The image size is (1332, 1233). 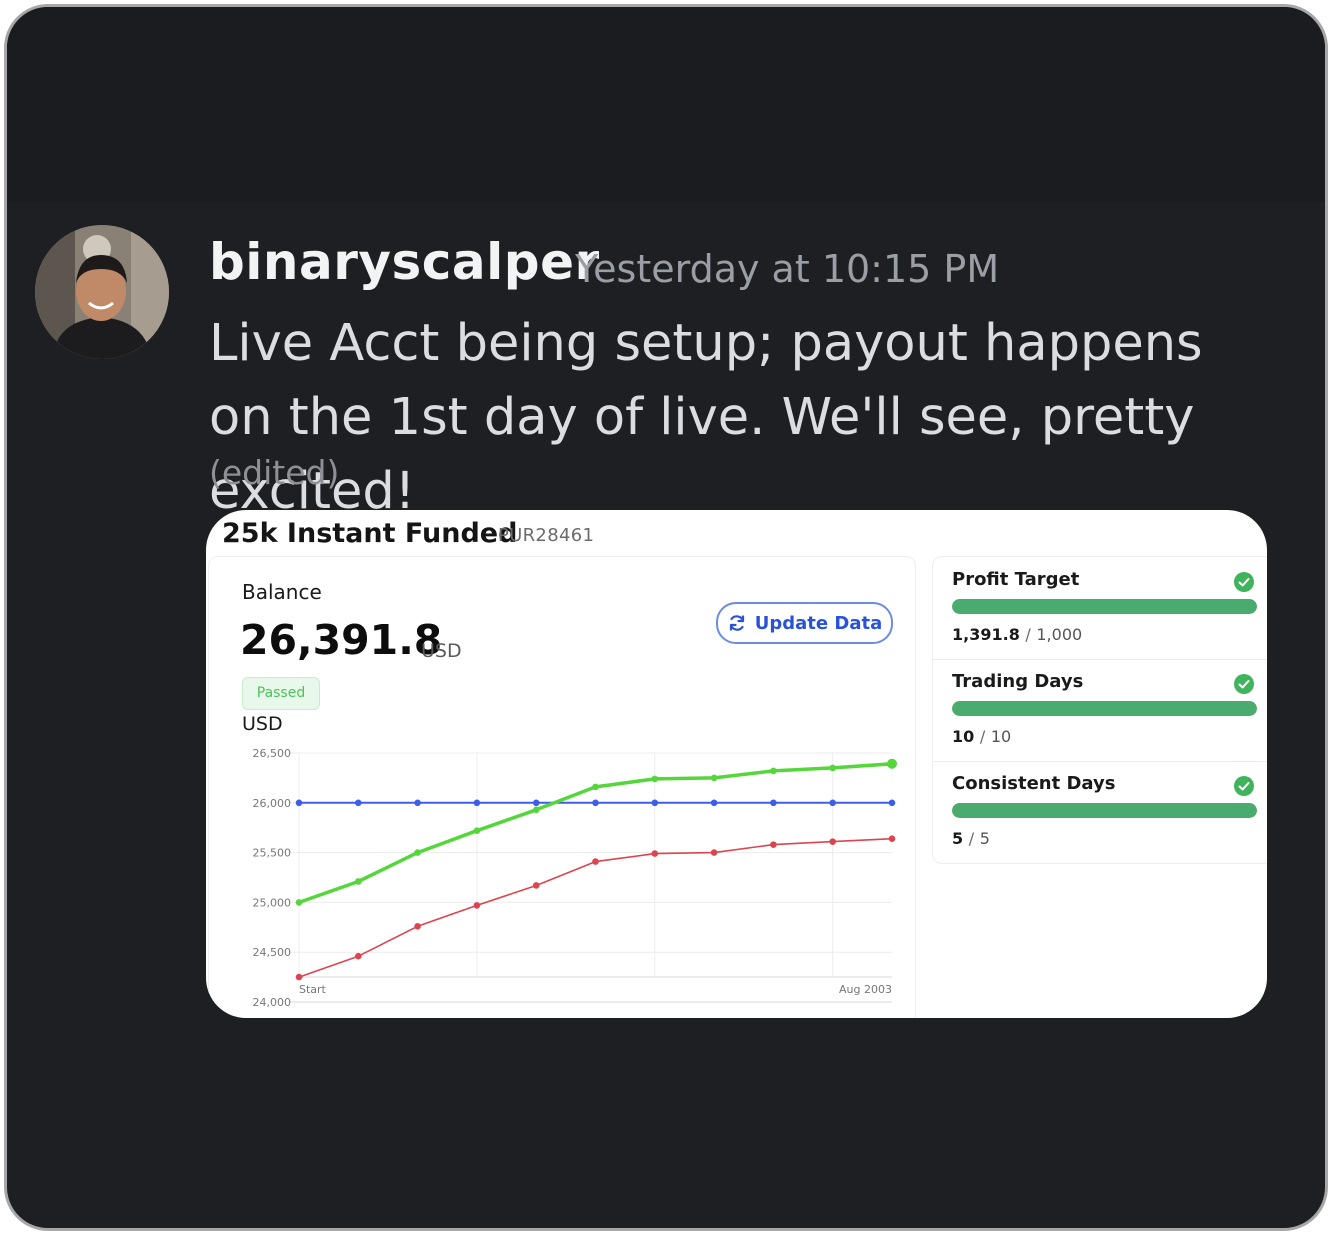 I want to click on x-tick-label: Aug 2003, so click(x=865, y=989).